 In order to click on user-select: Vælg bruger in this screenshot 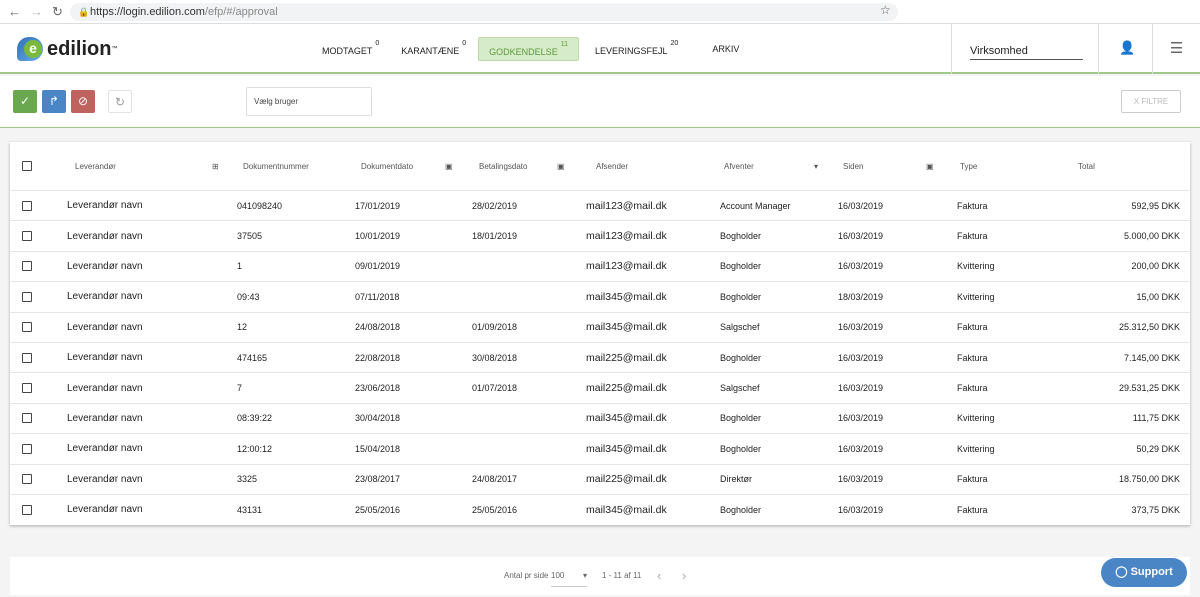, I will do `click(309, 101)`.